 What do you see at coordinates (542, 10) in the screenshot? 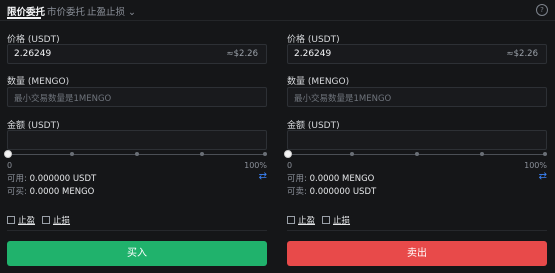
I see `question-circle-icon: ?` at bounding box center [542, 10].